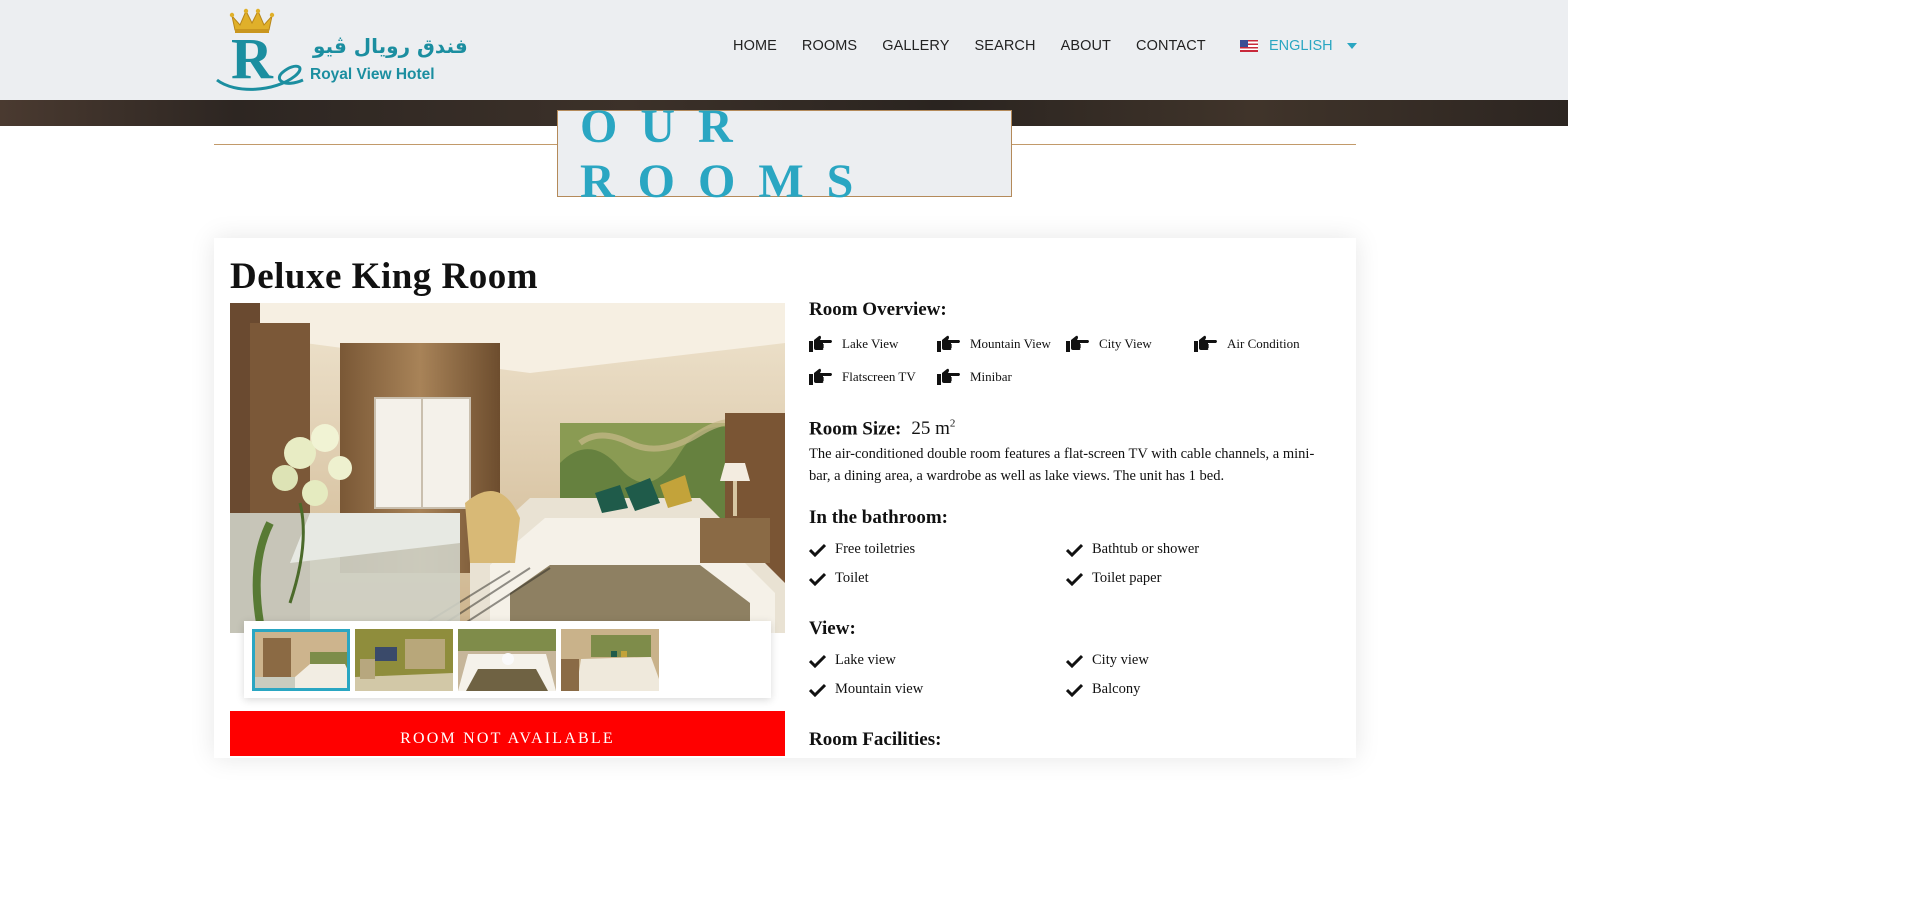  What do you see at coordinates (933, 429) in the screenshot?
I see `room-size-value: 25 m2` at bounding box center [933, 429].